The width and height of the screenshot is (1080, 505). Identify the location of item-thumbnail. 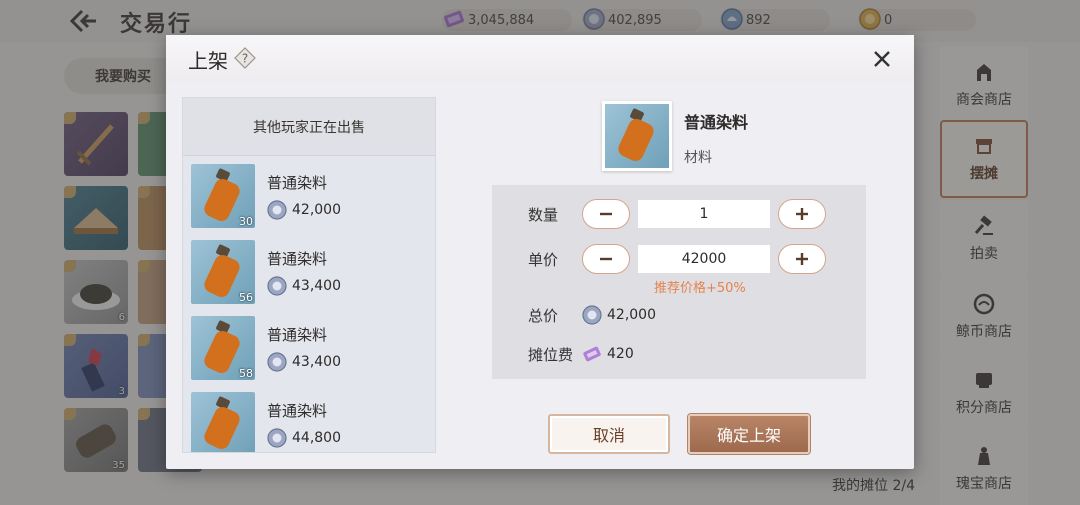
(223, 422).